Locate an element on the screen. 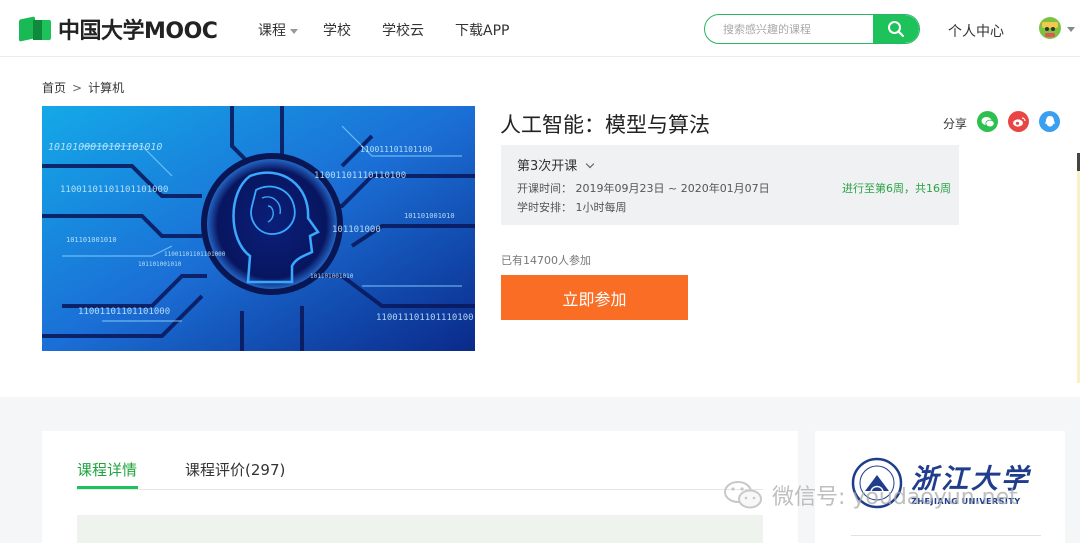 The image size is (1080, 543). cover-binary-text: 110011101101100 is located at coordinates (396, 149).